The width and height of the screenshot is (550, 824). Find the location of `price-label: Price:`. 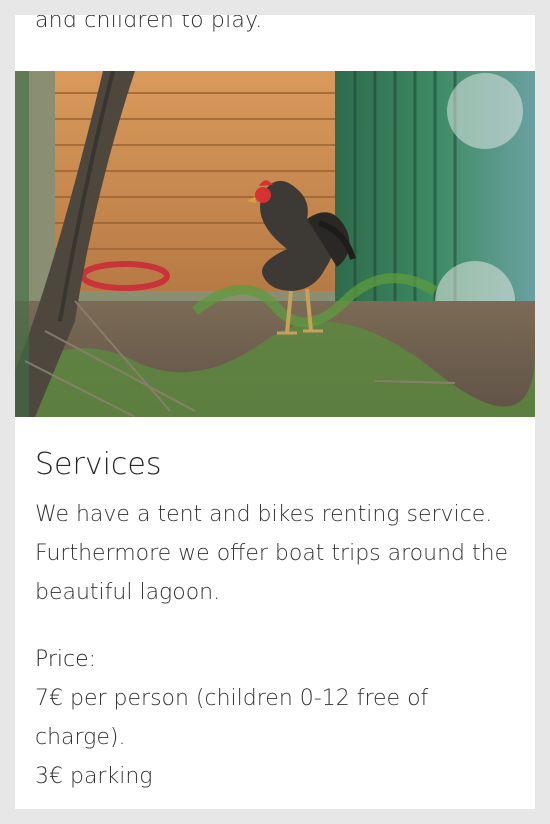

price-label: Price: is located at coordinates (66, 659).